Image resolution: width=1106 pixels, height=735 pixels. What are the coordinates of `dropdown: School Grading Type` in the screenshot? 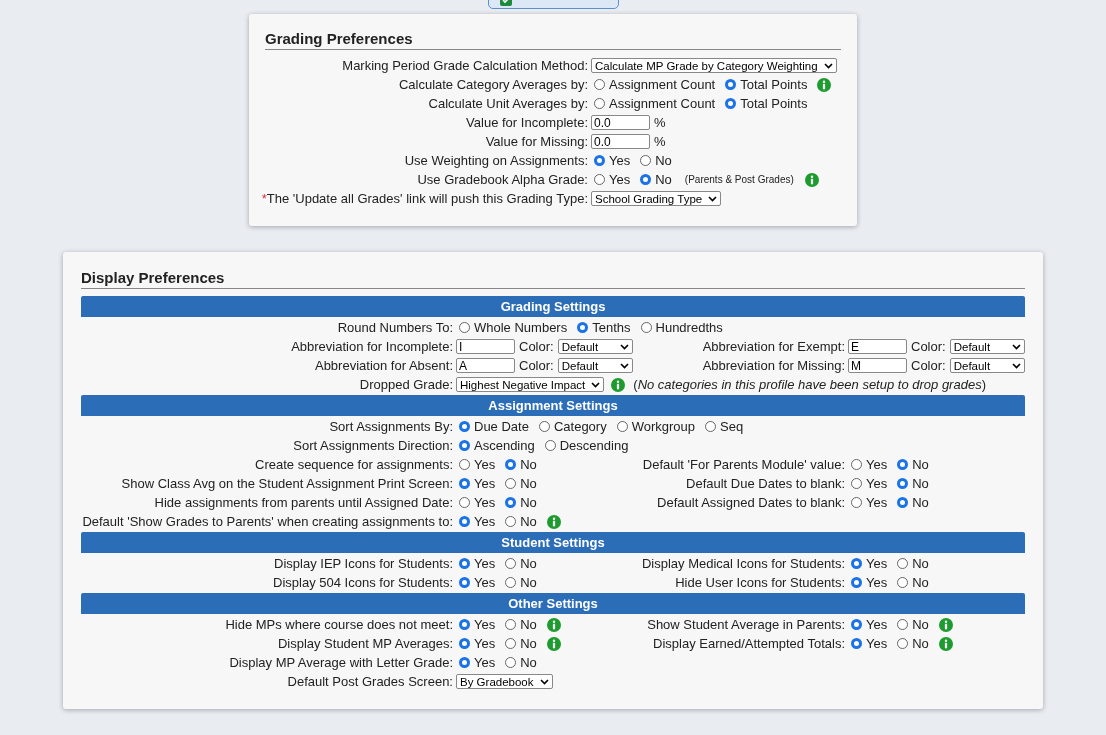 It's located at (656, 198).